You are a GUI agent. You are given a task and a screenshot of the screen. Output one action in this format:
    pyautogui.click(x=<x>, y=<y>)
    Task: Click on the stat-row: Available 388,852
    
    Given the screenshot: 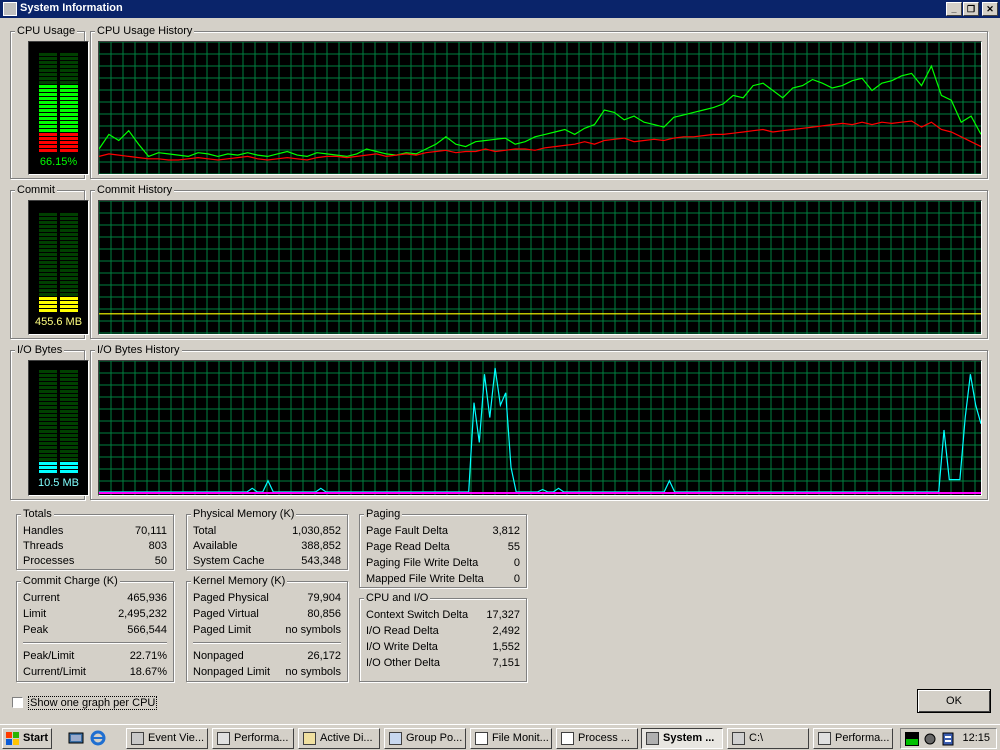 What is the action you would take?
    pyautogui.click(x=267, y=546)
    